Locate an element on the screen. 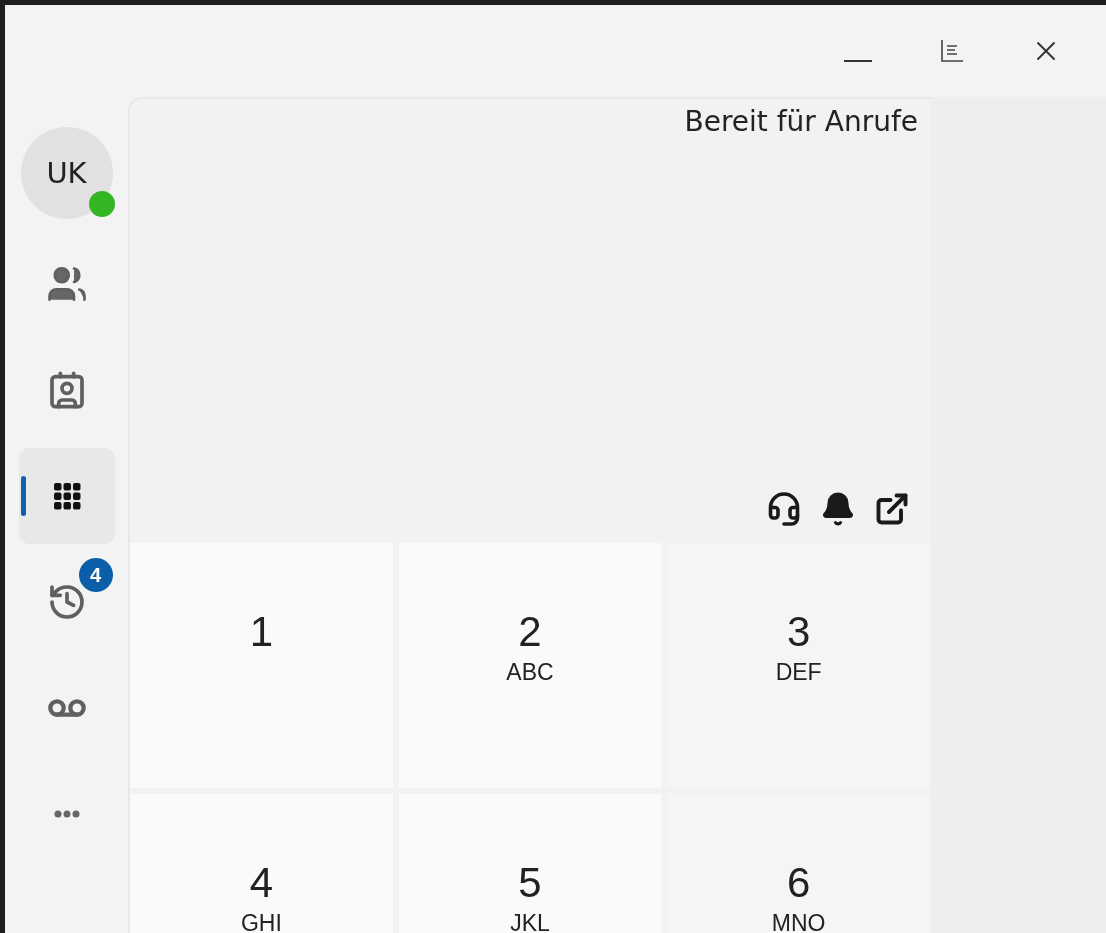 The width and height of the screenshot is (1106, 933). profile-avatar: UK is located at coordinates (66, 173).